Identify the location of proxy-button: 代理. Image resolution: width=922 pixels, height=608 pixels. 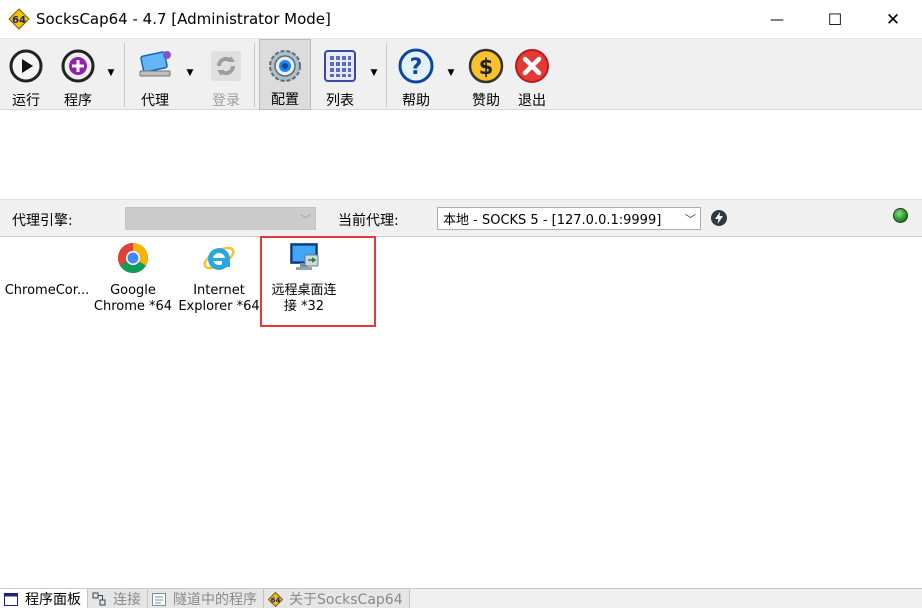
(155, 74).